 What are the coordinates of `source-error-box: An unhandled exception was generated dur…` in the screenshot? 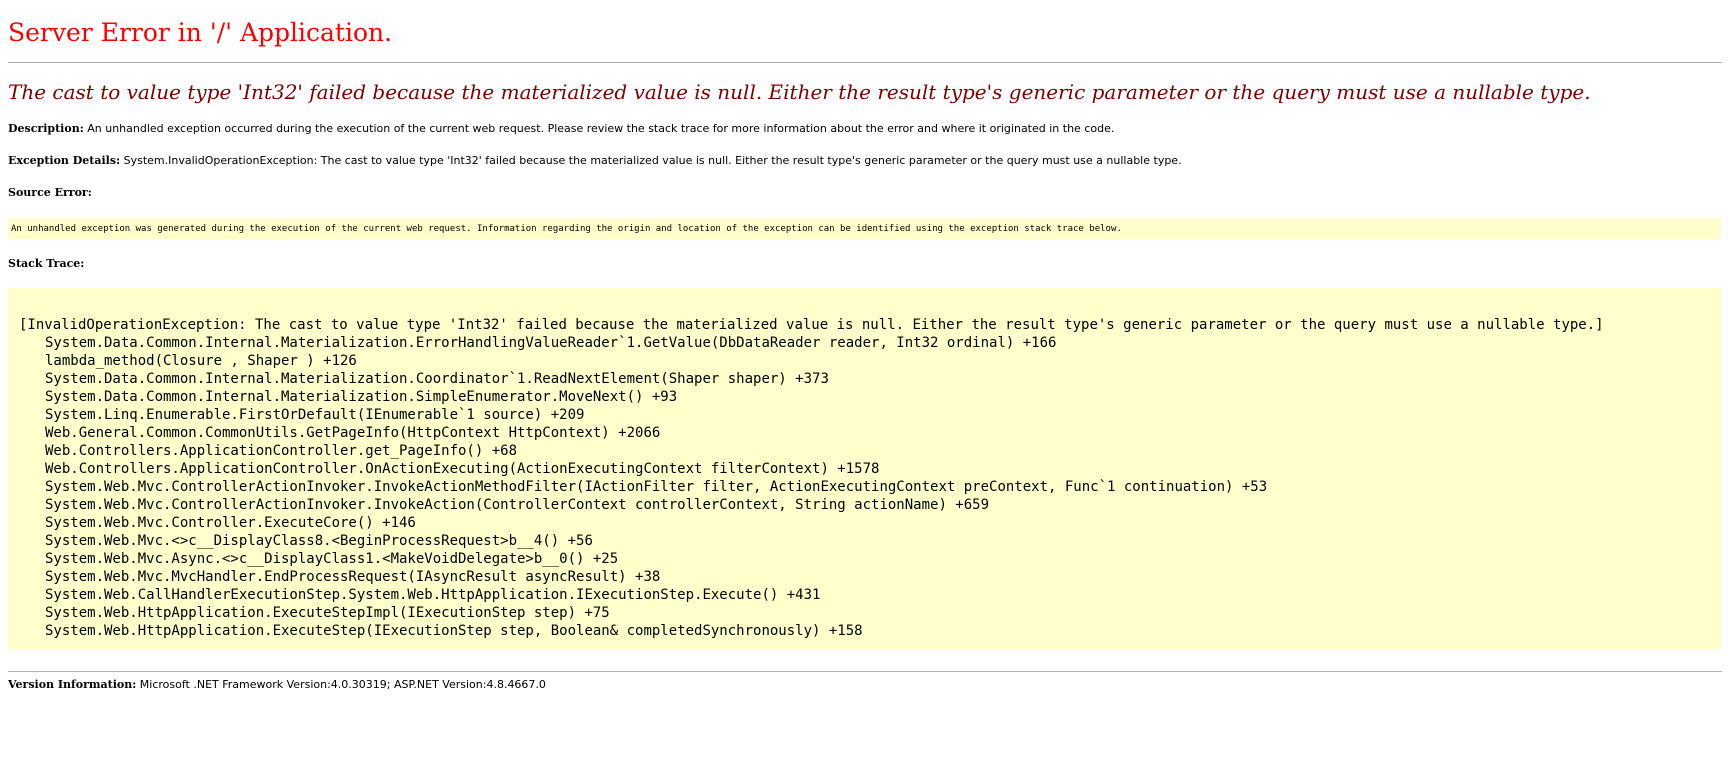 It's located at (864, 228).